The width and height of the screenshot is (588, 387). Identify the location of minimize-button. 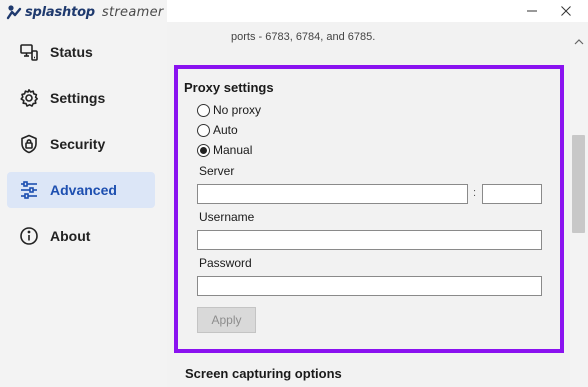
(532, 11).